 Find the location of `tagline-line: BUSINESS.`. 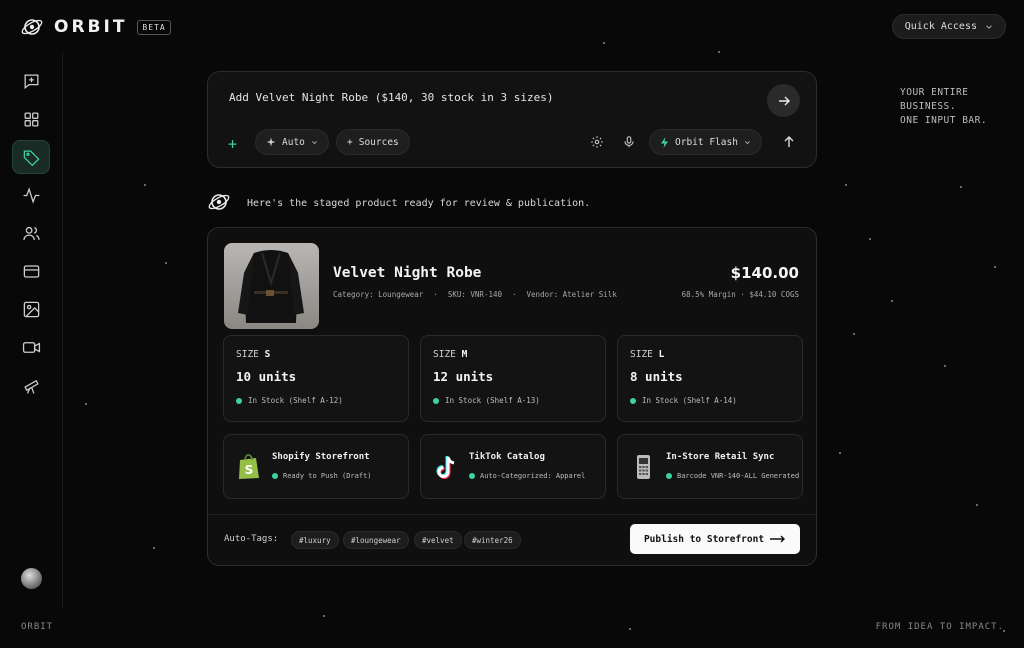

tagline-line: BUSINESS. is located at coordinates (928, 106).